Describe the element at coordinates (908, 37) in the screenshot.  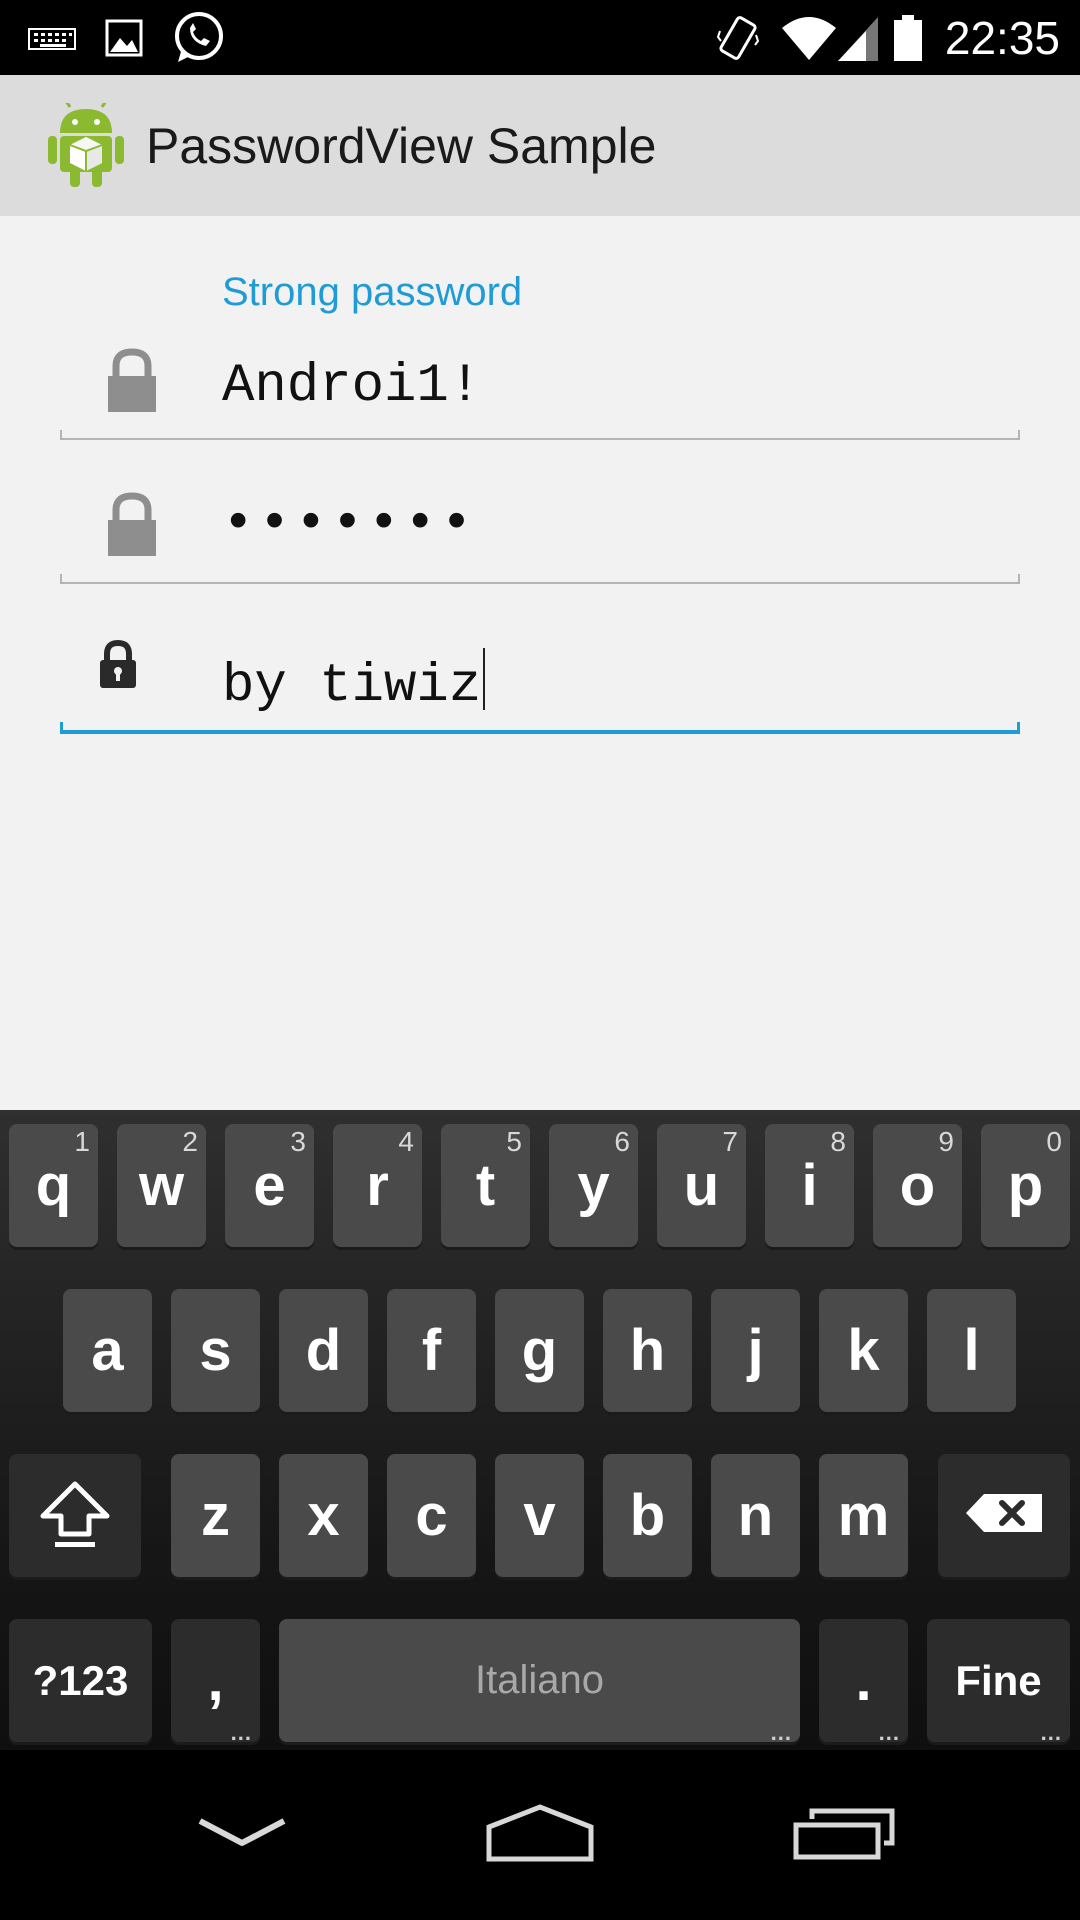
I see `battery-icon` at that location.